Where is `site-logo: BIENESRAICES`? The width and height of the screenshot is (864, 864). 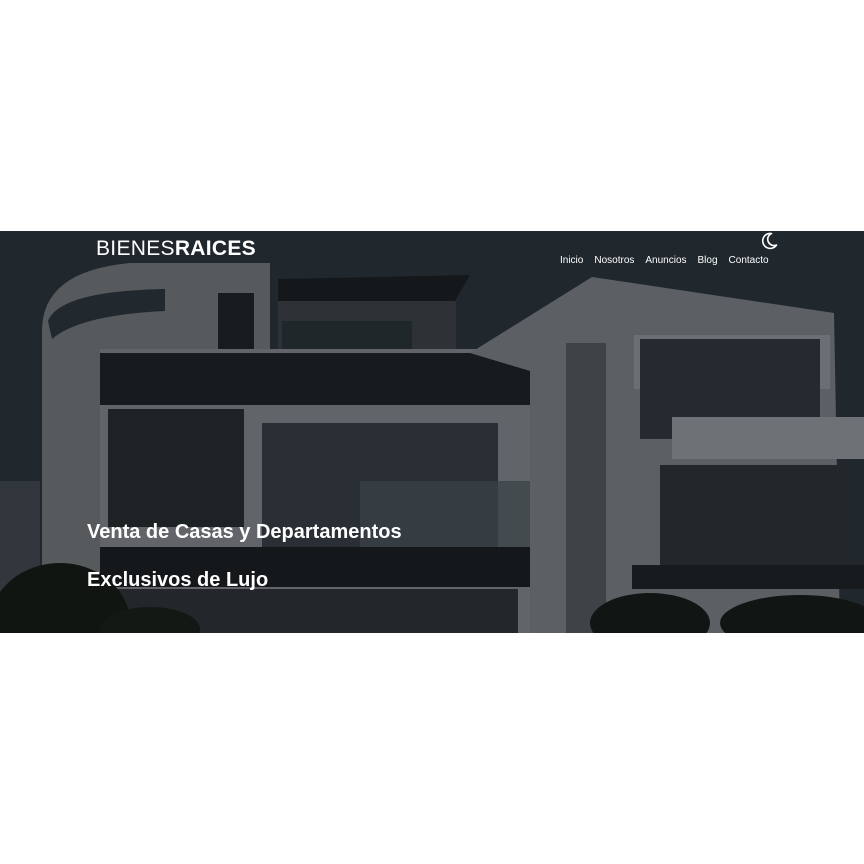 site-logo: BIENESRAICES is located at coordinates (176, 249).